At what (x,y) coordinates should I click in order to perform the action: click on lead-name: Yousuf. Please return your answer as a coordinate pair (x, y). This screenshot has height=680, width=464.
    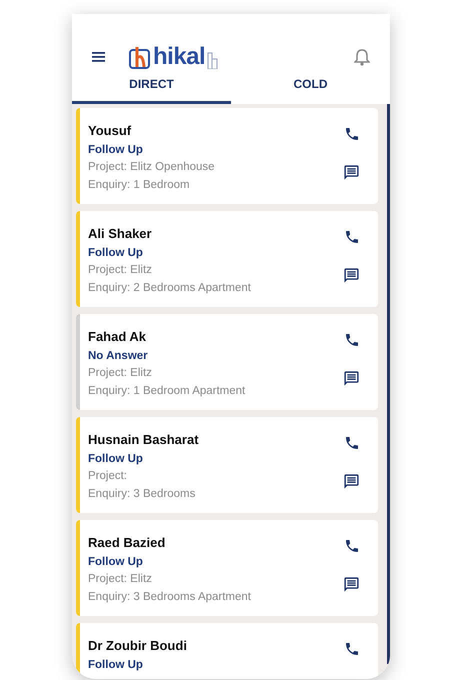
    Looking at the image, I should click on (110, 131).